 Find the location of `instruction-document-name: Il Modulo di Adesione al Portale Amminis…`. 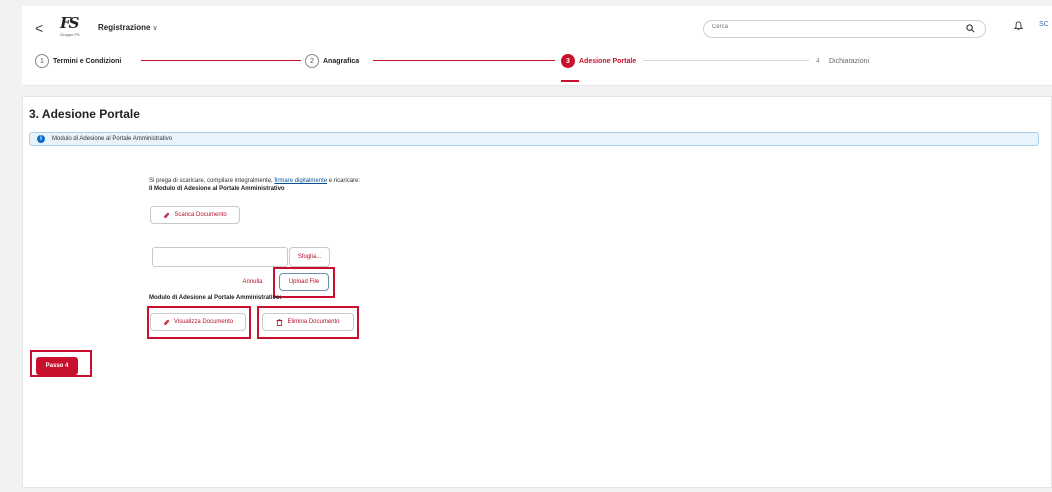

instruction-document-name: Il Modulo di Adesione al Portale Amminis… is located at coordinates (217, 189).